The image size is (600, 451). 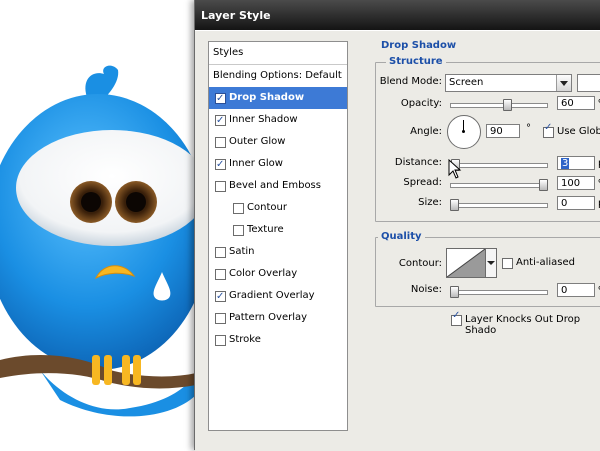 I want to click on style-item-contour: Contour, so click(x=278, y=208).